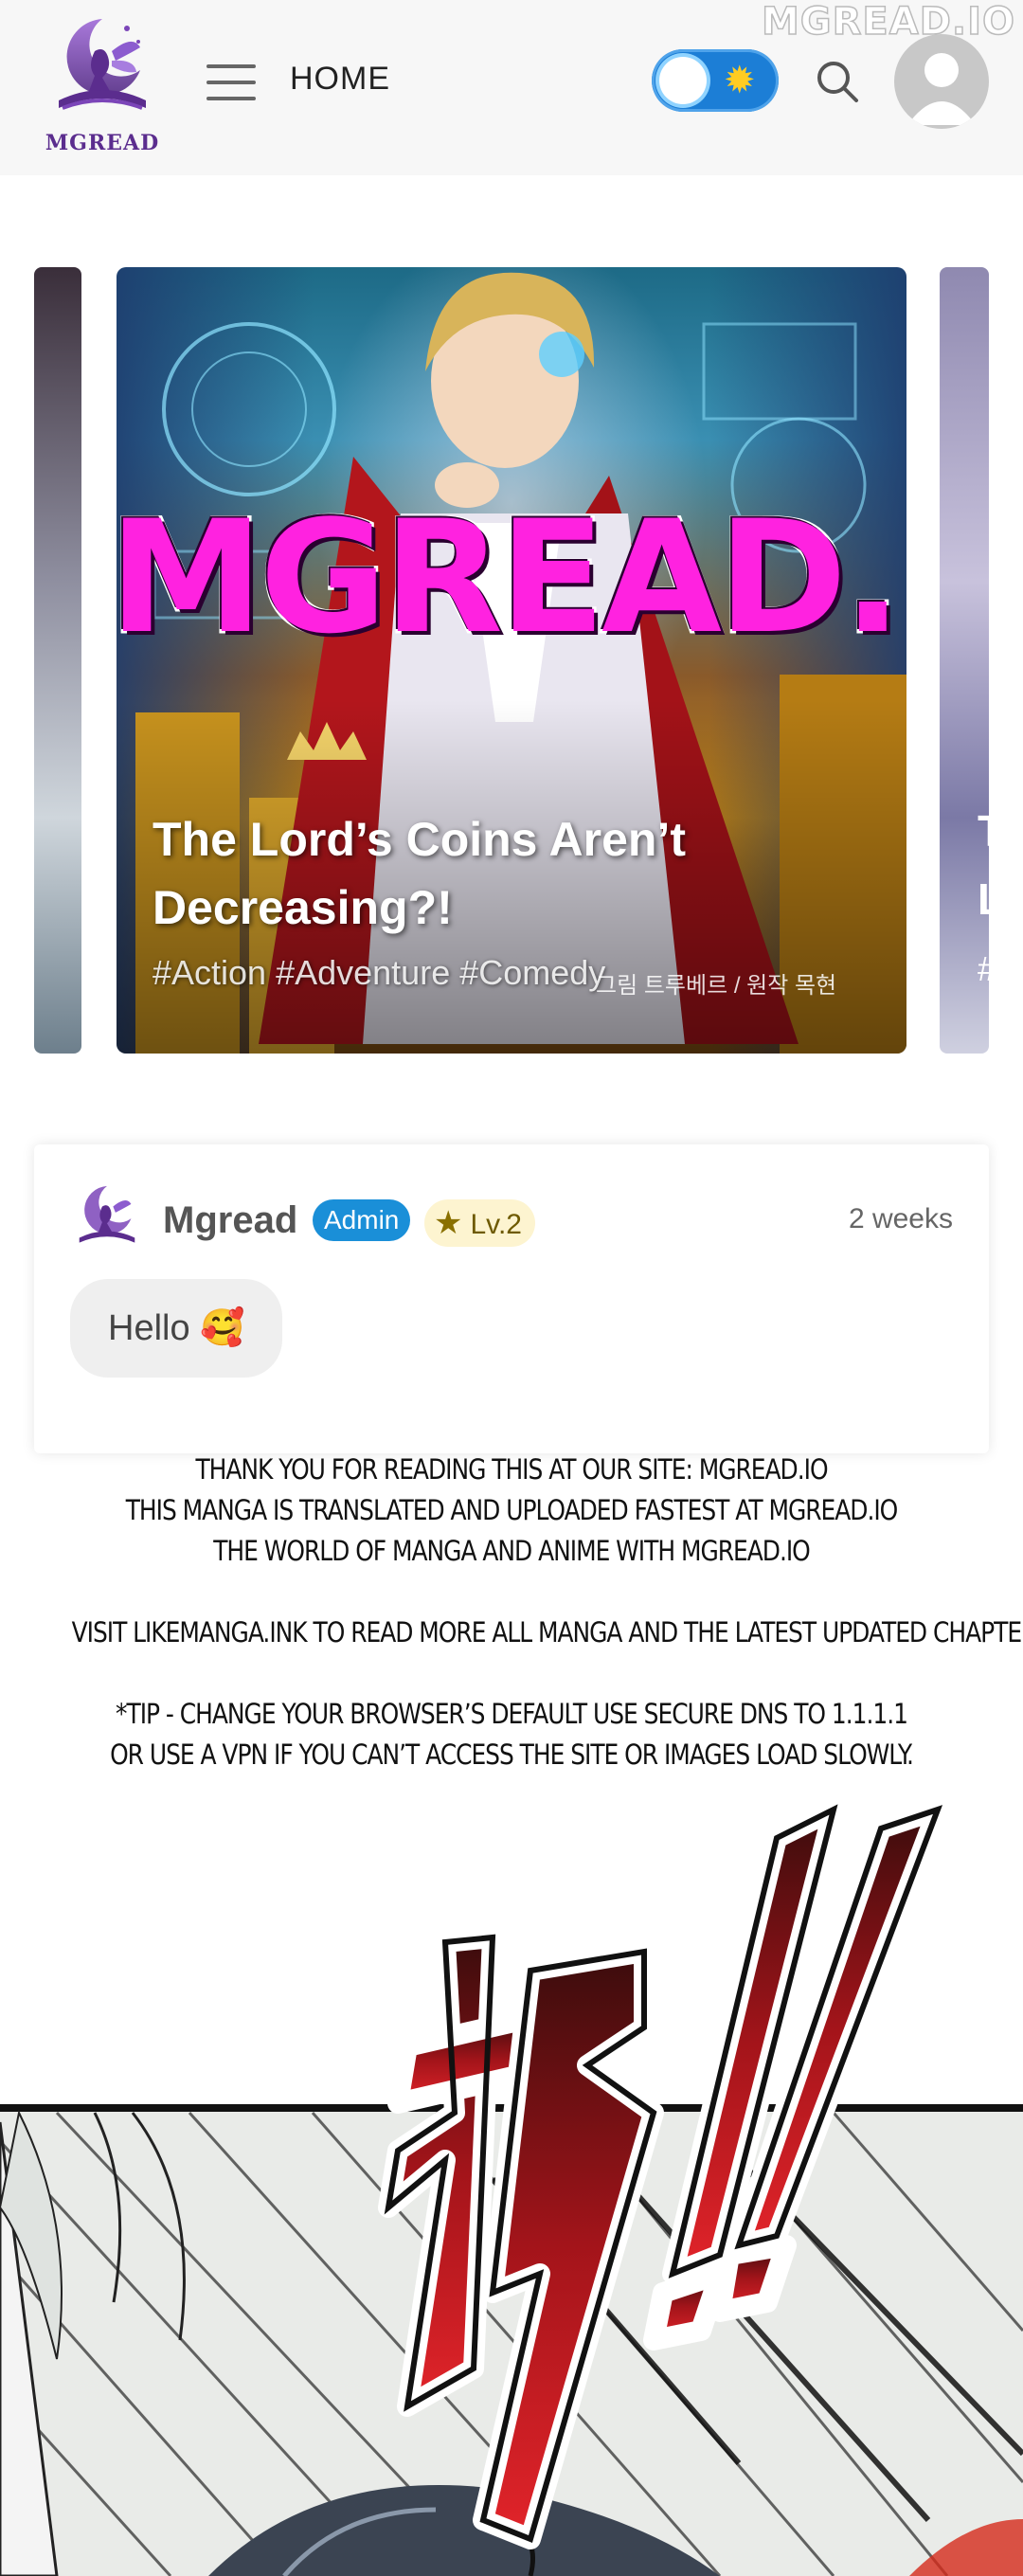 This screenshot has height=2576, width=1023. Describe the element at coordinates (888, 22) in the screenshot. I see `top-watermark: MGREAD.IO` at that location.